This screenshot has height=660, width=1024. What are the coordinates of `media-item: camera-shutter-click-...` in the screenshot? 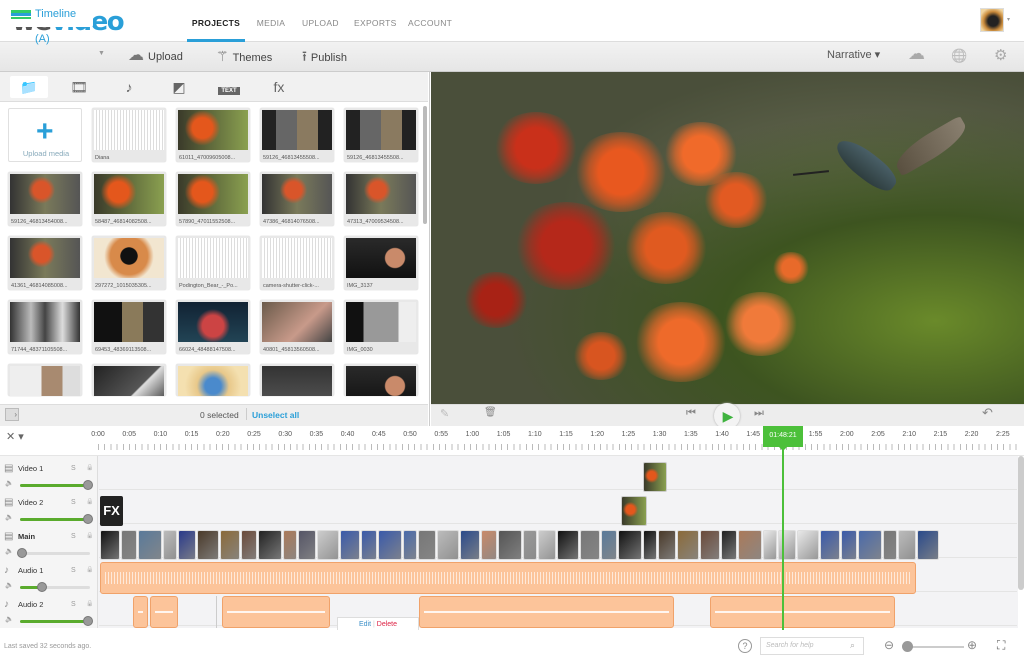 It's located at (297, 263).